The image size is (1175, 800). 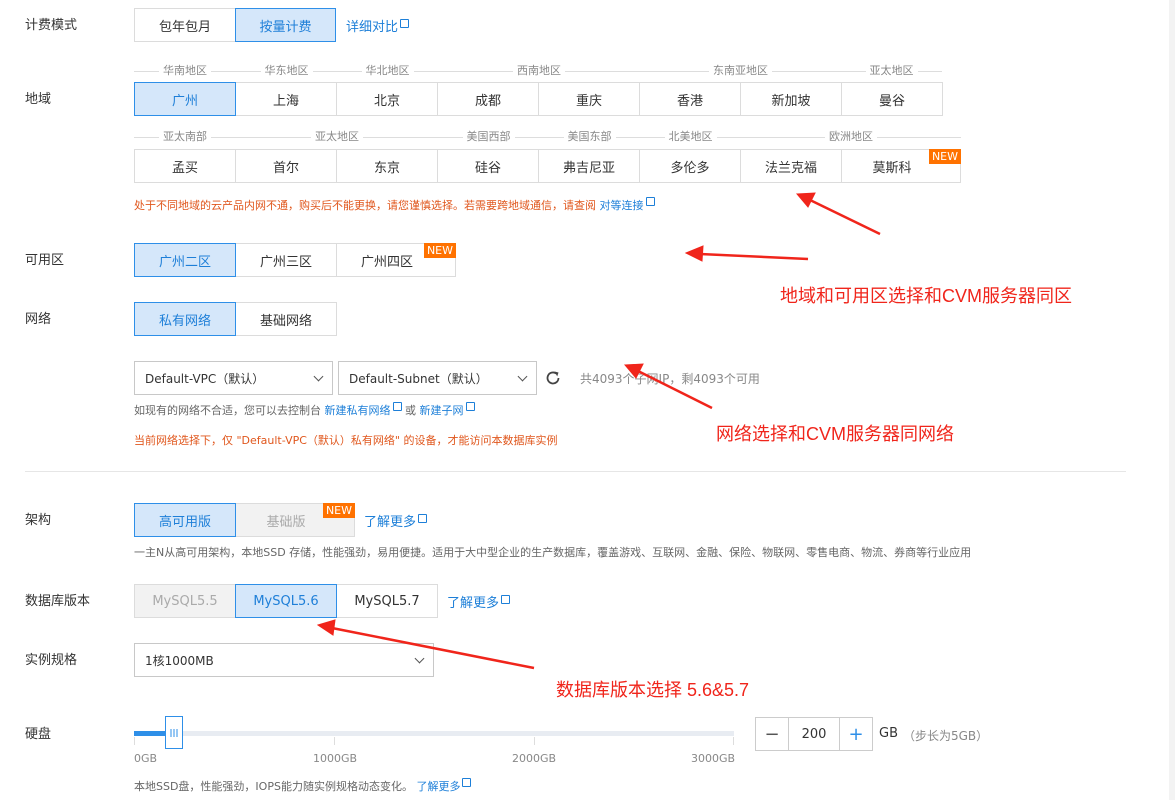 I want to click on zone-gz2: 广州二区, so click(x=185, y=260).